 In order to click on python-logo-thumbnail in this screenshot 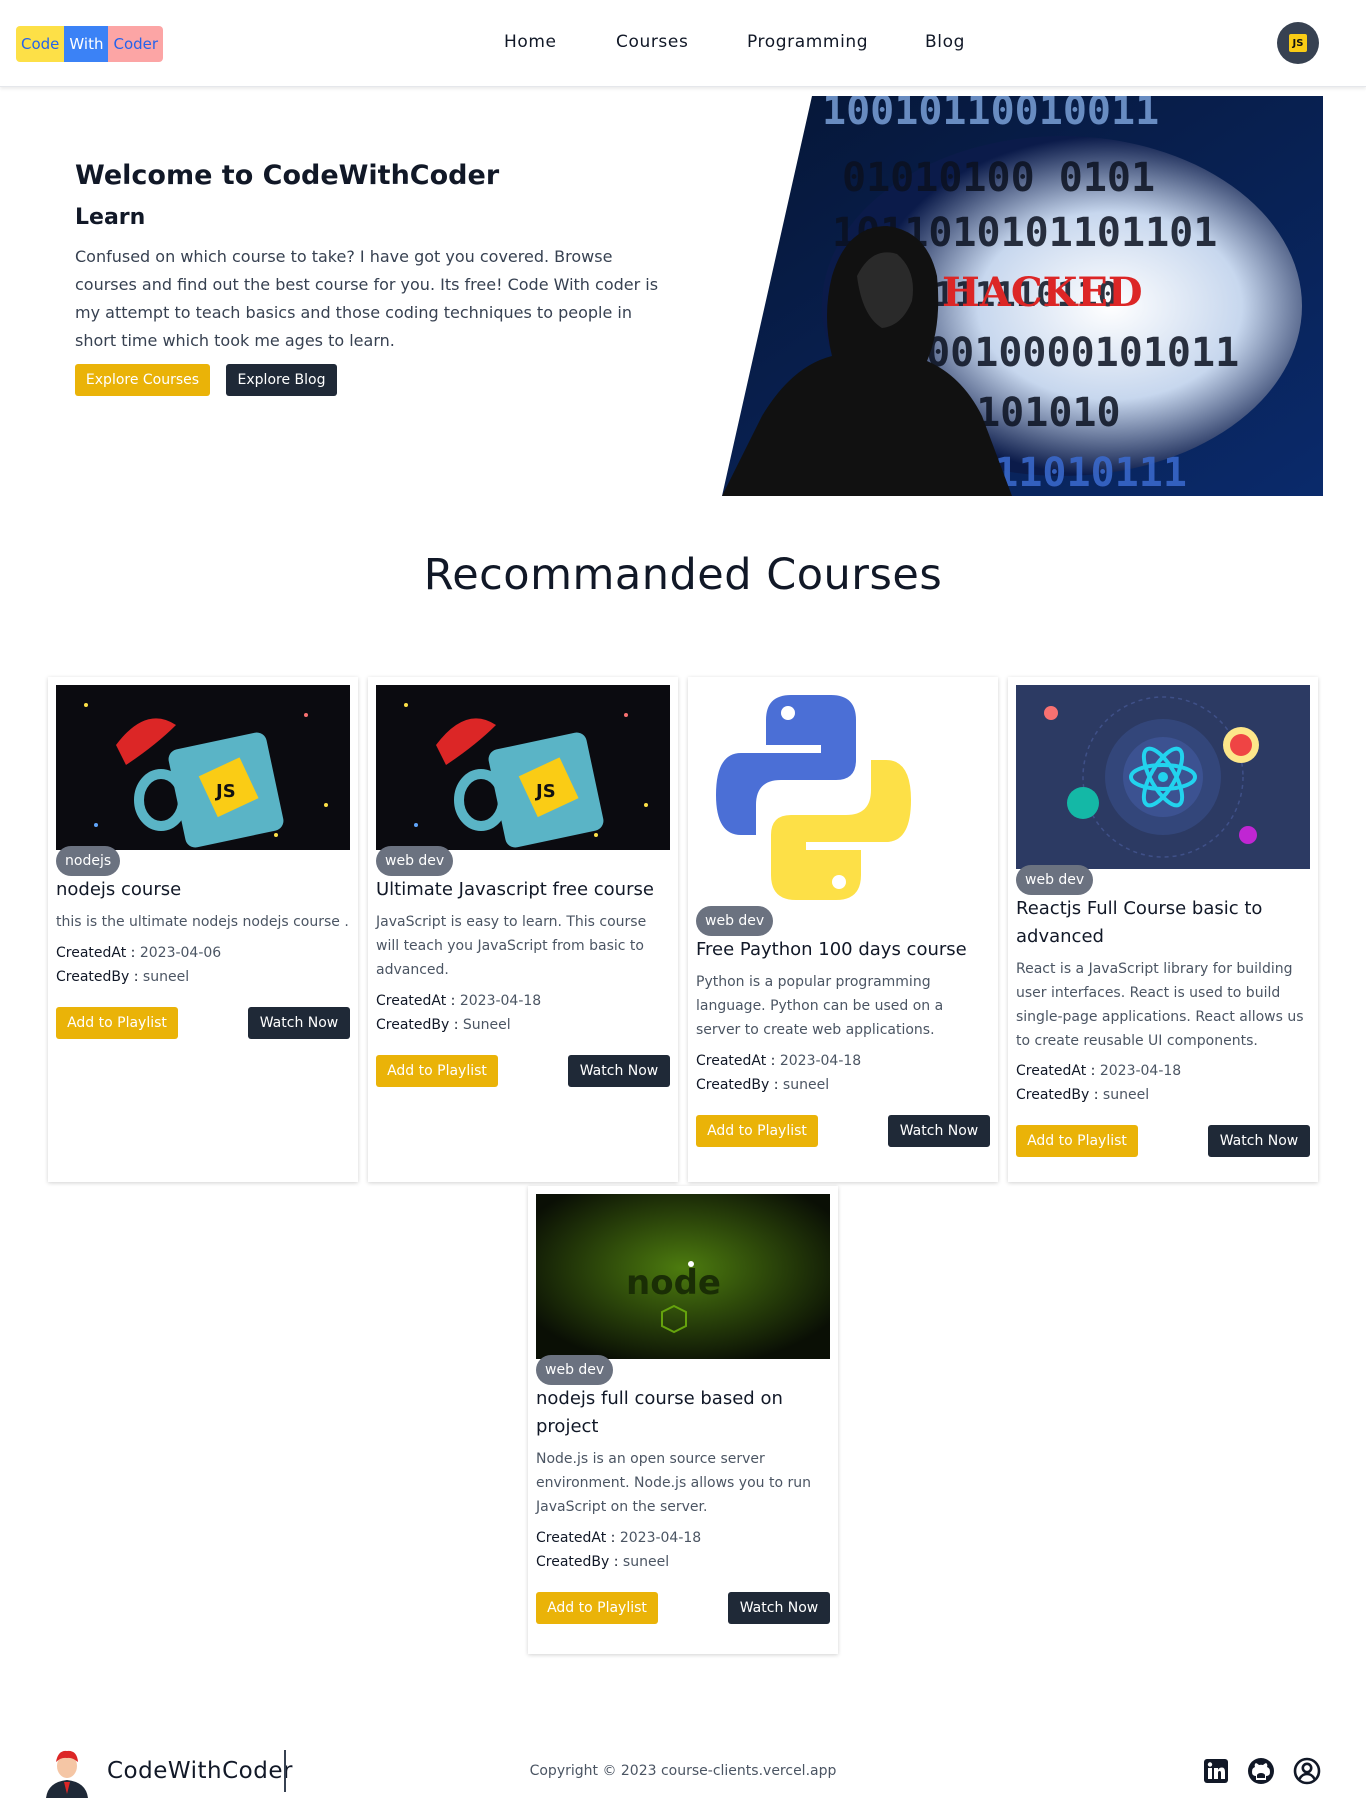, I will do `click(843, 797)`.